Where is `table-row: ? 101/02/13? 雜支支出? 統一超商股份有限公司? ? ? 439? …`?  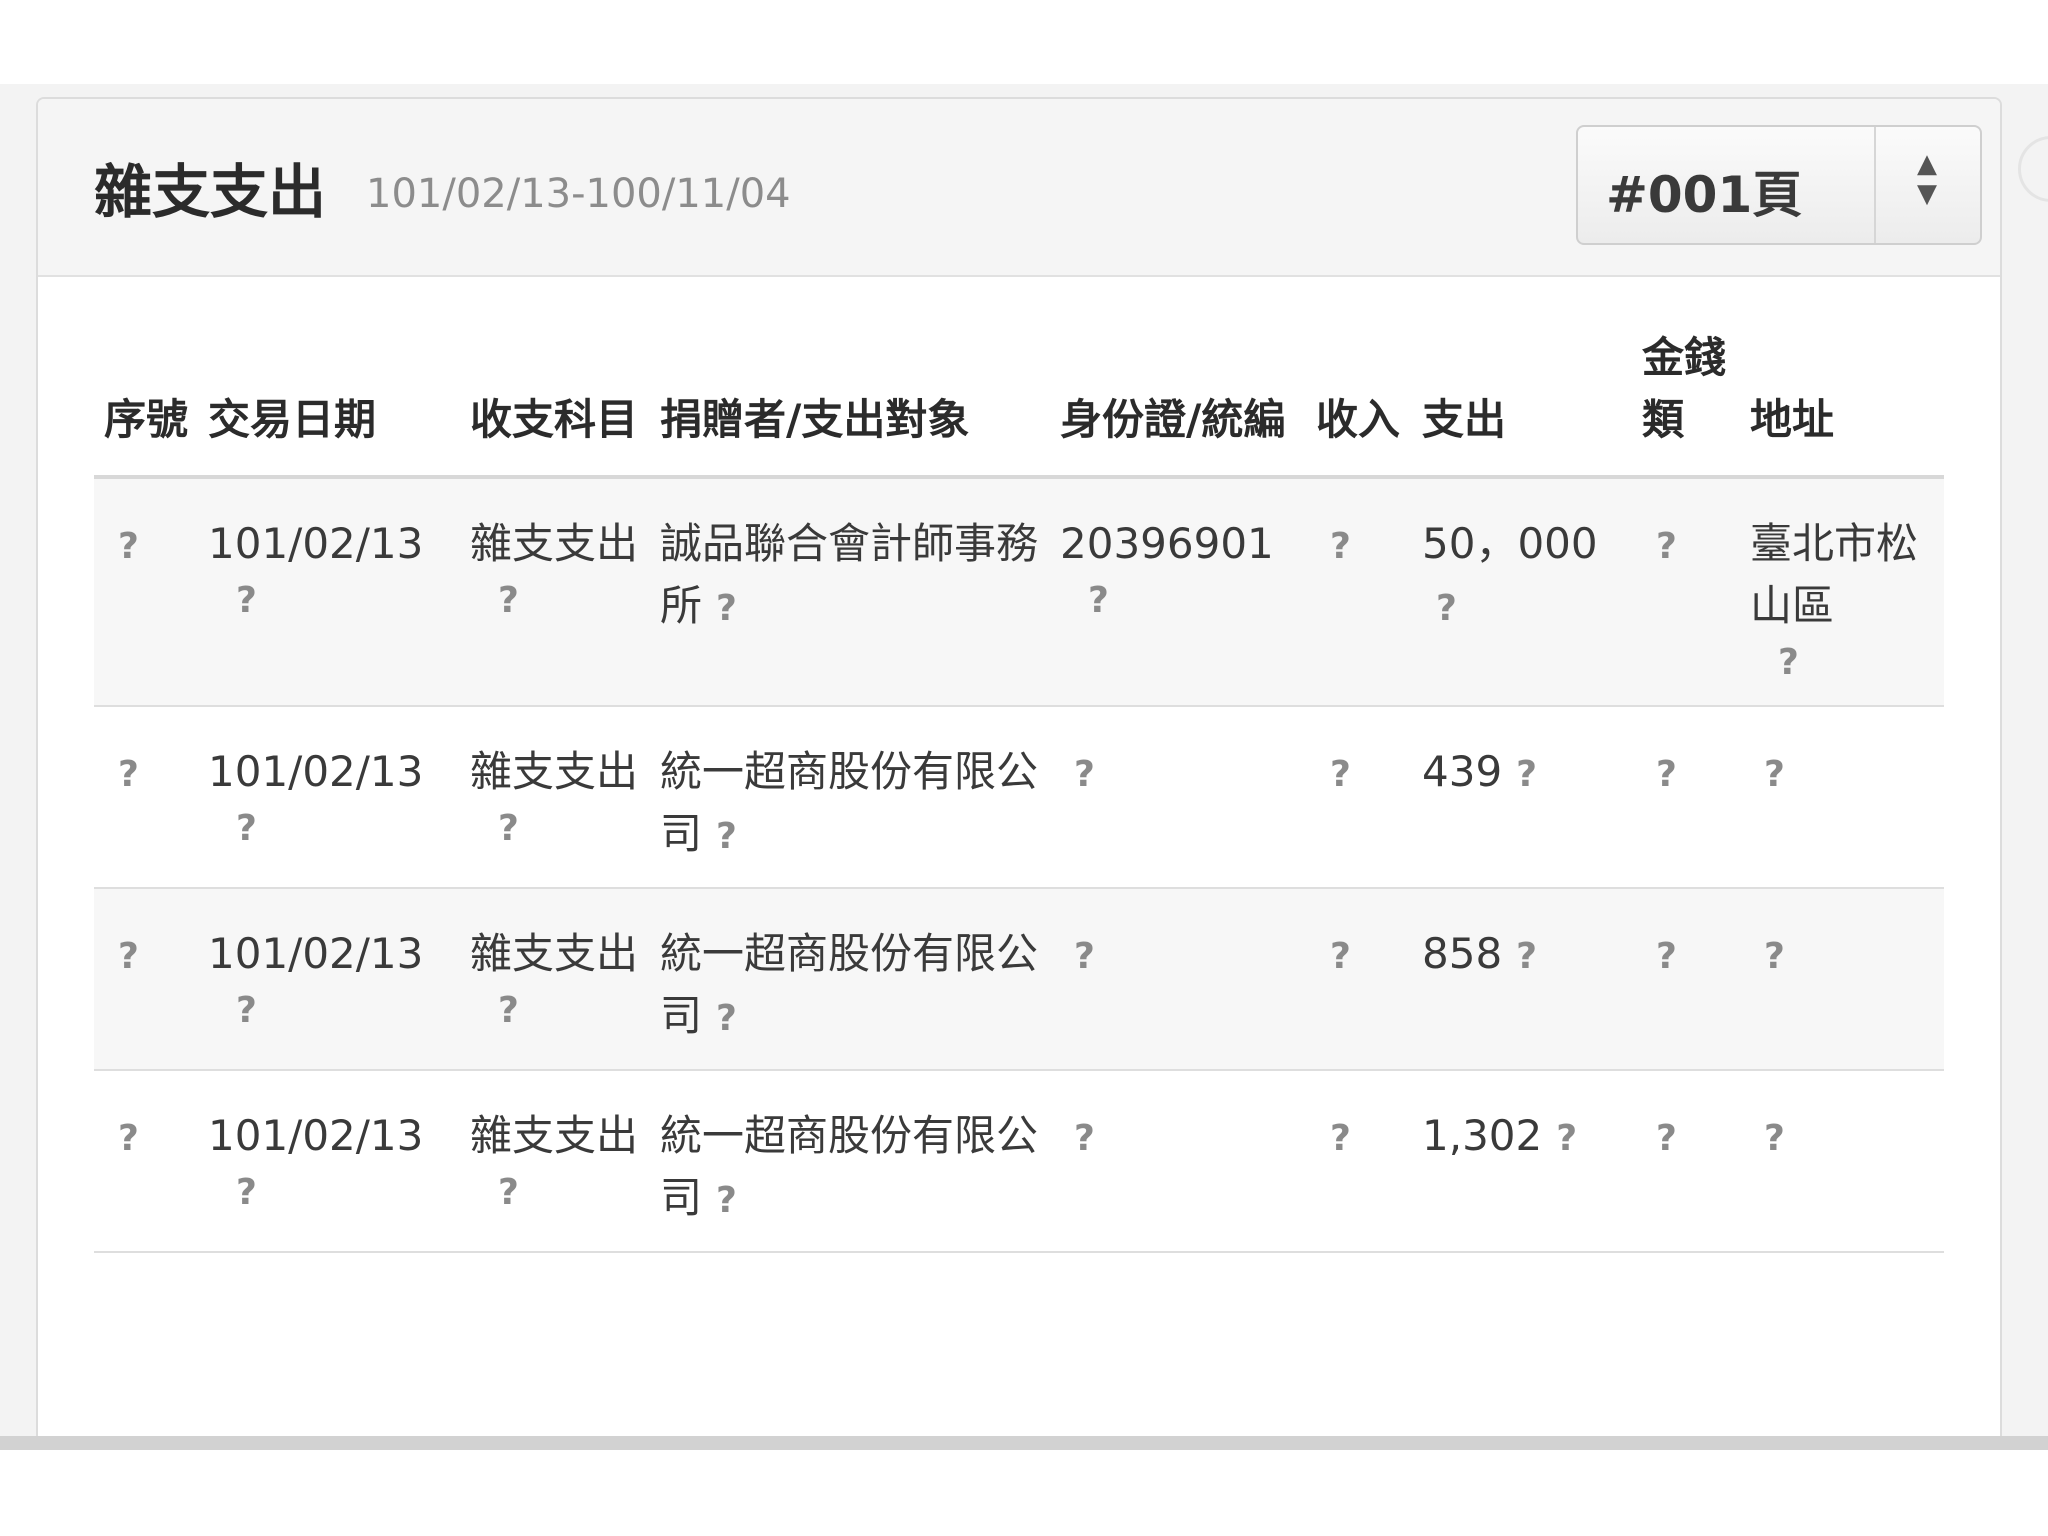 table-row: ? 101/02/13? 雜支支出? 統一超商股份有限公司? ? ? 439? … is located at coordinates (1019, 797).